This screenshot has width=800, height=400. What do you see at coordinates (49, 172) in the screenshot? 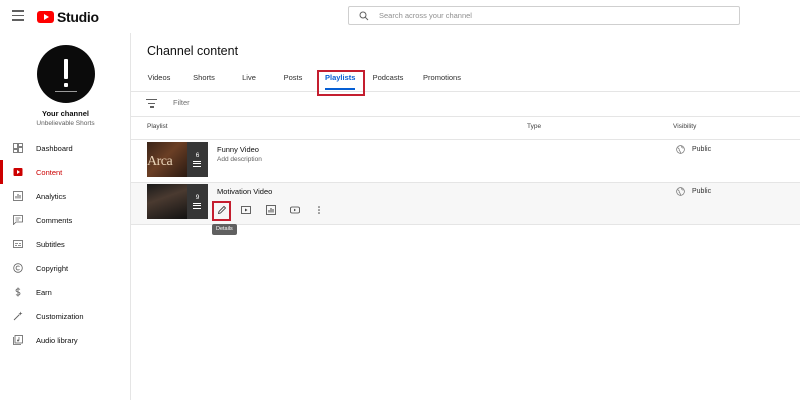
I see `sidebar-item-label: Content` at bounding box center [49, 172].